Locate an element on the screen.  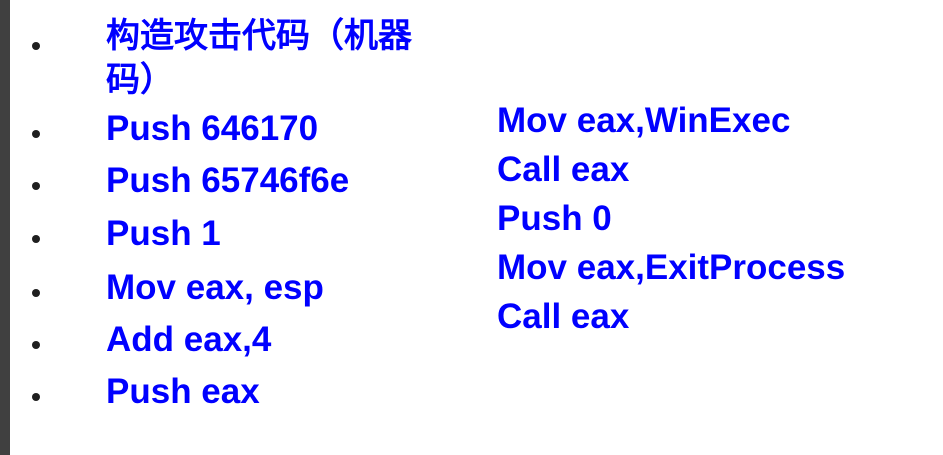
bullet-text: Push 65746f6e is located at coordinates (228, 180).